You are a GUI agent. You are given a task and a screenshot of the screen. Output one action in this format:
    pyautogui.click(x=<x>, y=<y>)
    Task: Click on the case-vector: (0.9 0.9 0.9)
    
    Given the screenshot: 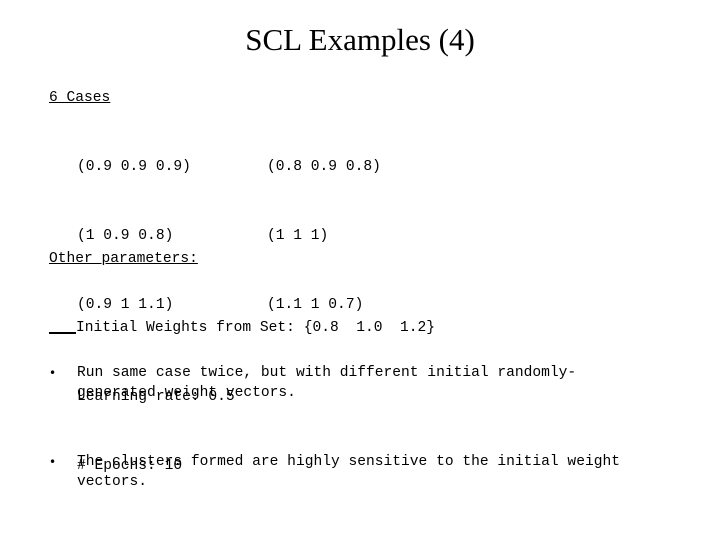 What is the action you would take?
    pyautogui.click(x=134, y=167)
    